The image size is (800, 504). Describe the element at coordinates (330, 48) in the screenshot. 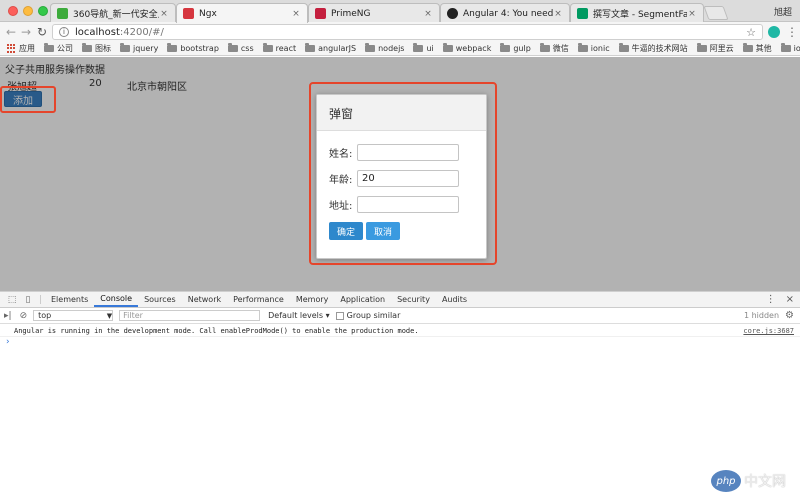

I see `bookmark-folder: angularJS` at that location.